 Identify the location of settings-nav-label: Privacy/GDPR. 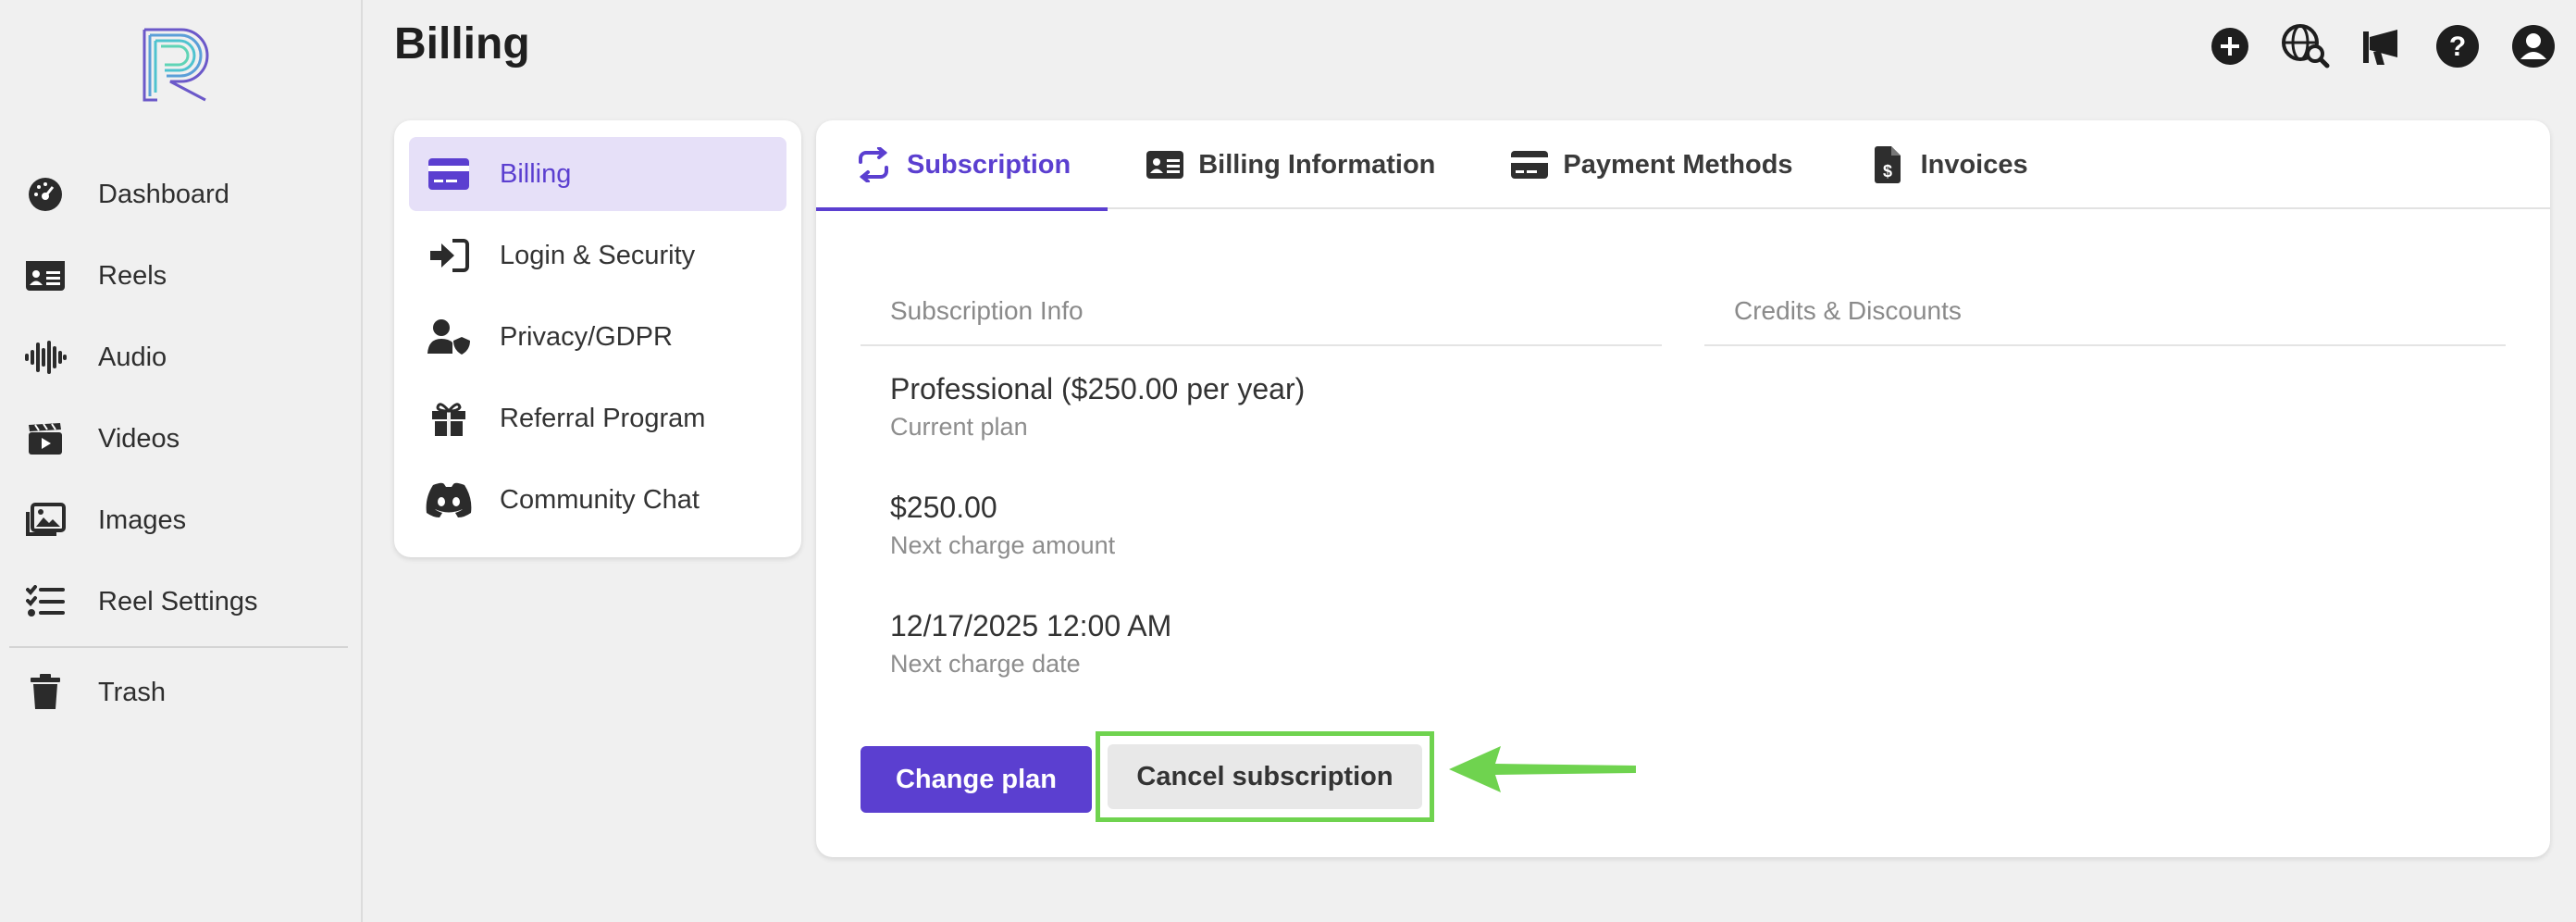
(586, 336).